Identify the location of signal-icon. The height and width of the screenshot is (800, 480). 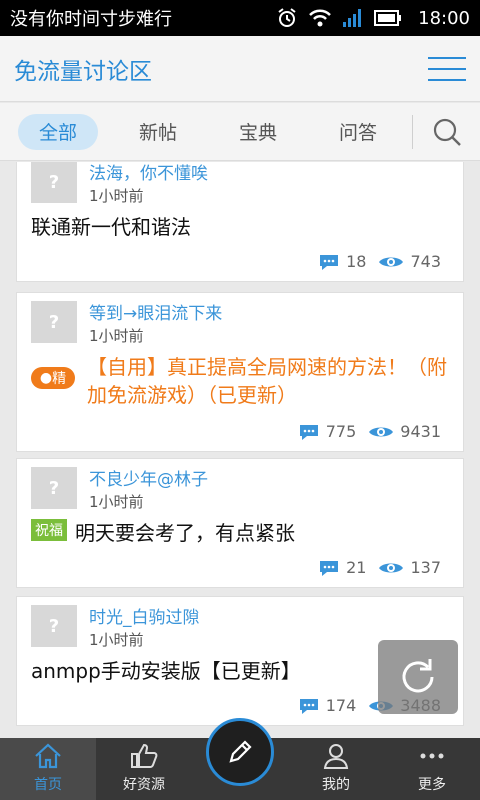
(352, 18).